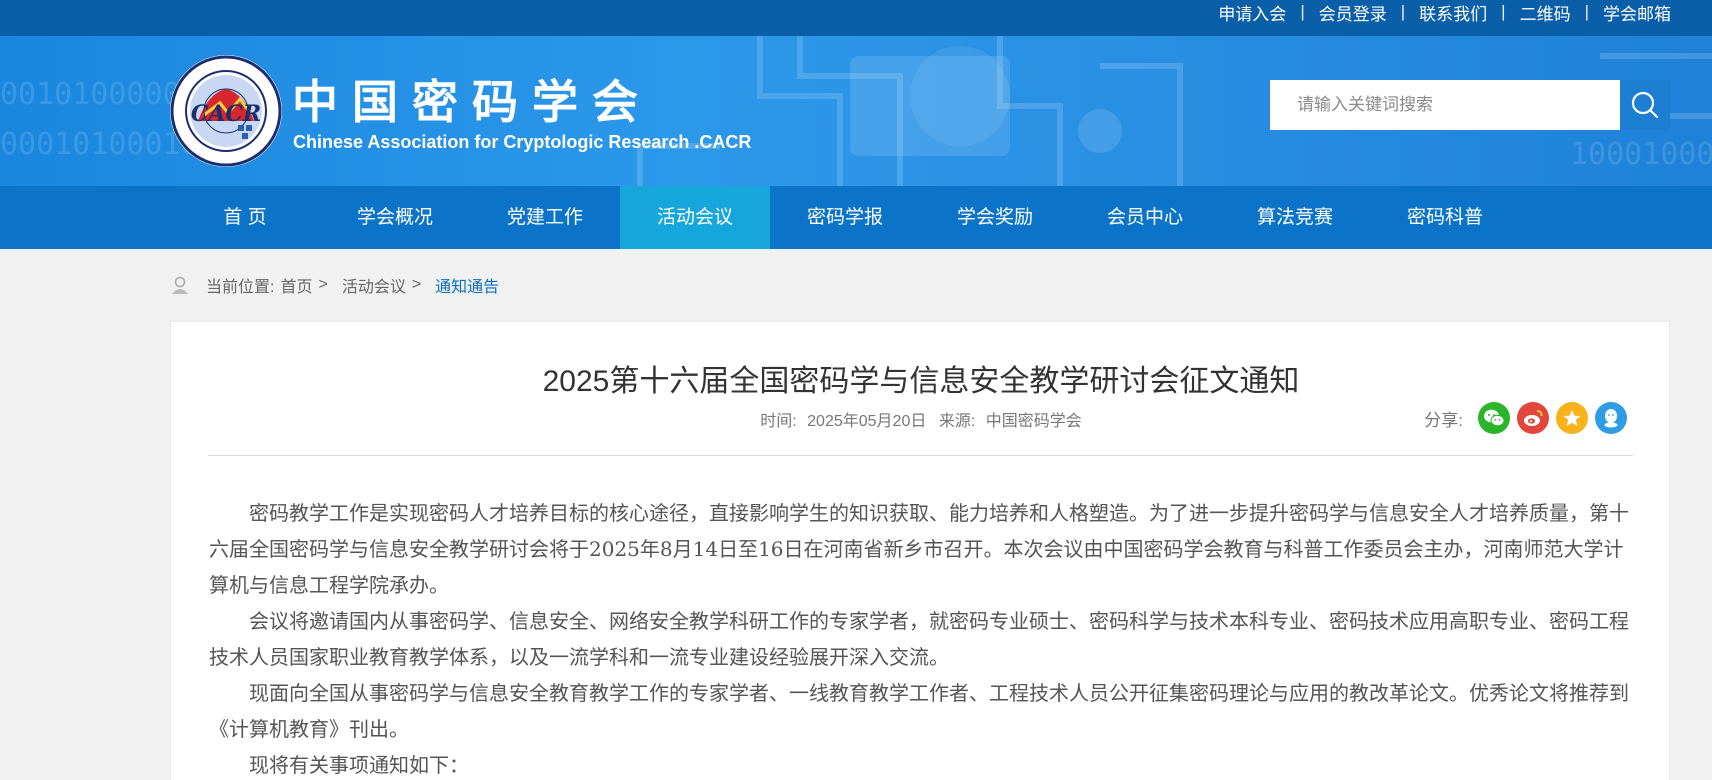 The image size is (1712, 780). I want to click on nav-item-awards: 学会奖励, so click(995, 217).